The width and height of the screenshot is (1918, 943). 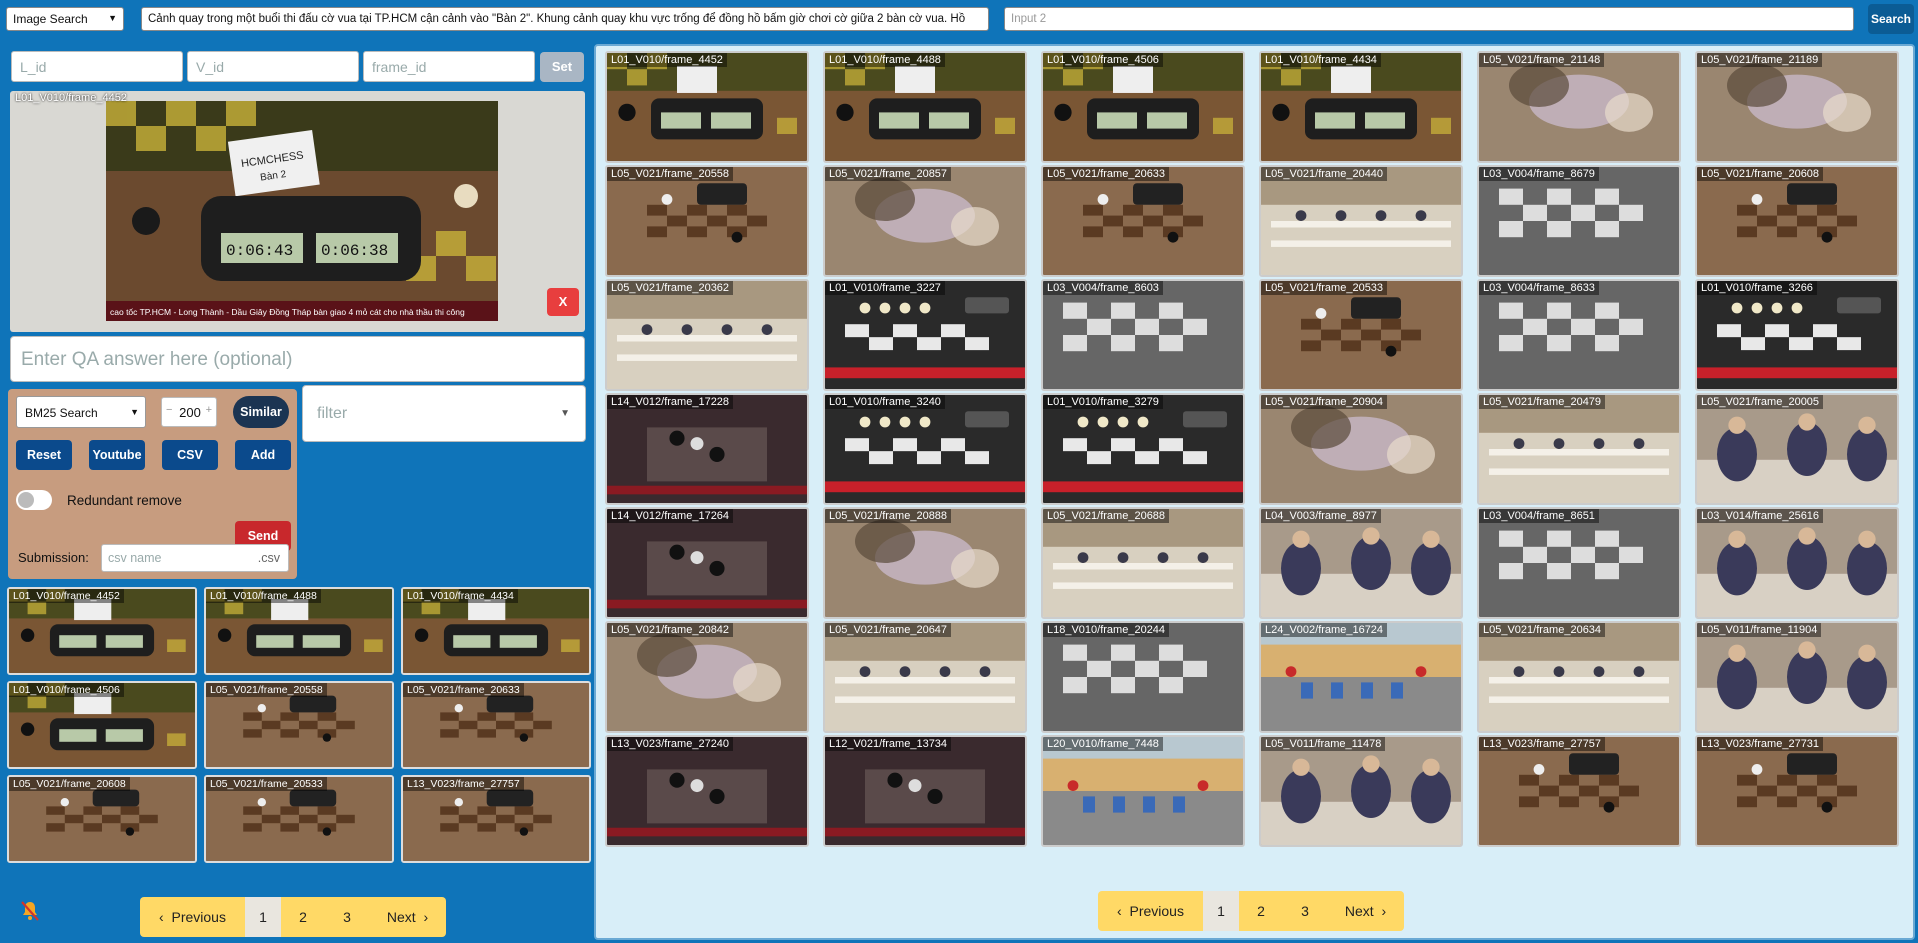 I want to click on right-thumbnail: L05_V021/frame_20888, so click(x=925, y=563).